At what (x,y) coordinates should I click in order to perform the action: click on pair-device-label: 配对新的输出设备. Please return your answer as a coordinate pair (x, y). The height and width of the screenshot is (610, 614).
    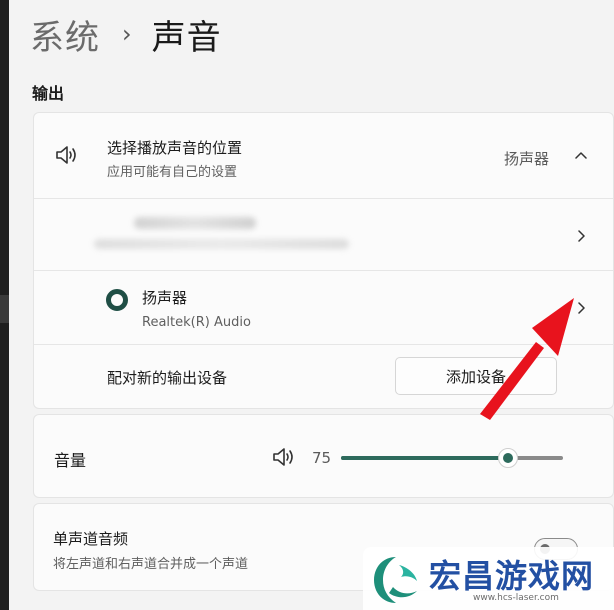
    Looking at the image, I should click on (167, 378).